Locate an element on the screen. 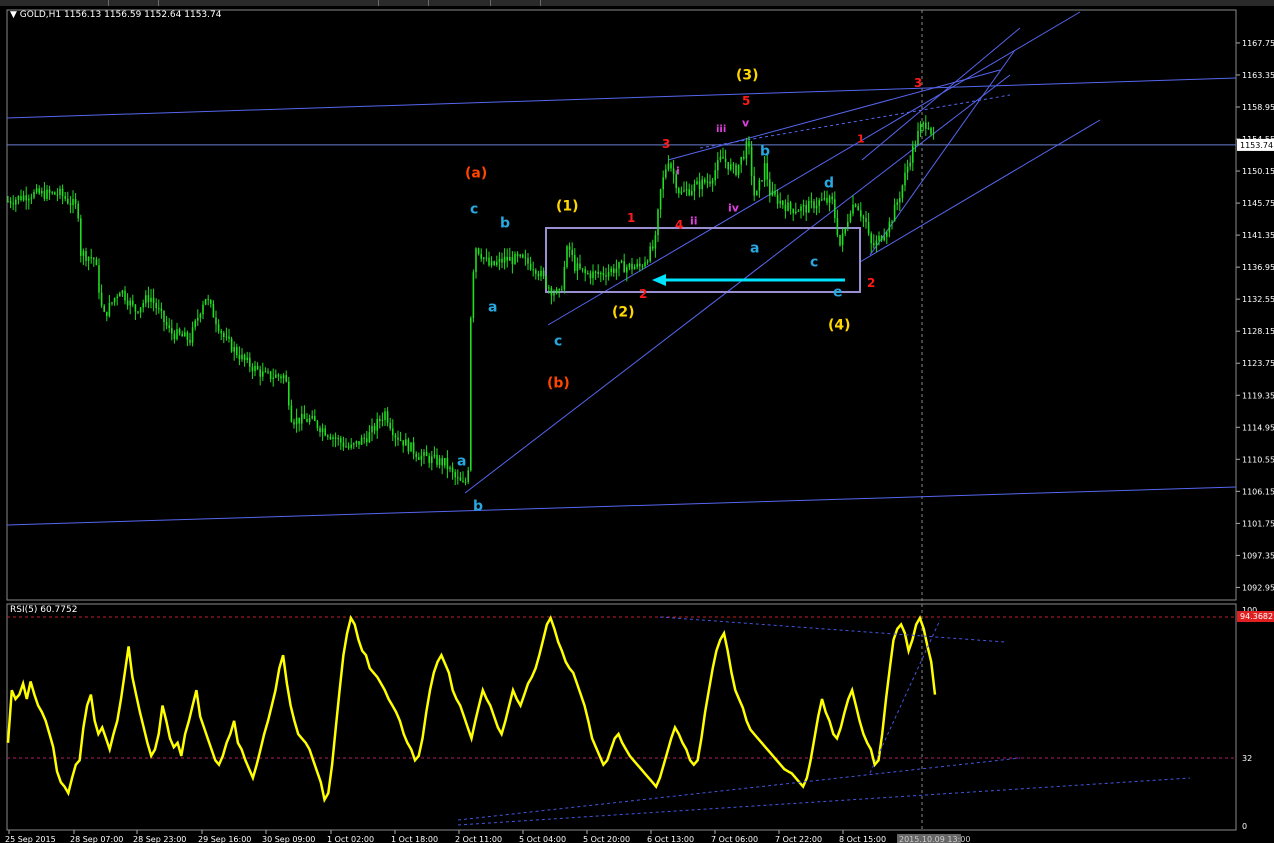 The width and height of the screenshot is (1274, 843). wave-label: (3) is located at coordinates (747, 76).